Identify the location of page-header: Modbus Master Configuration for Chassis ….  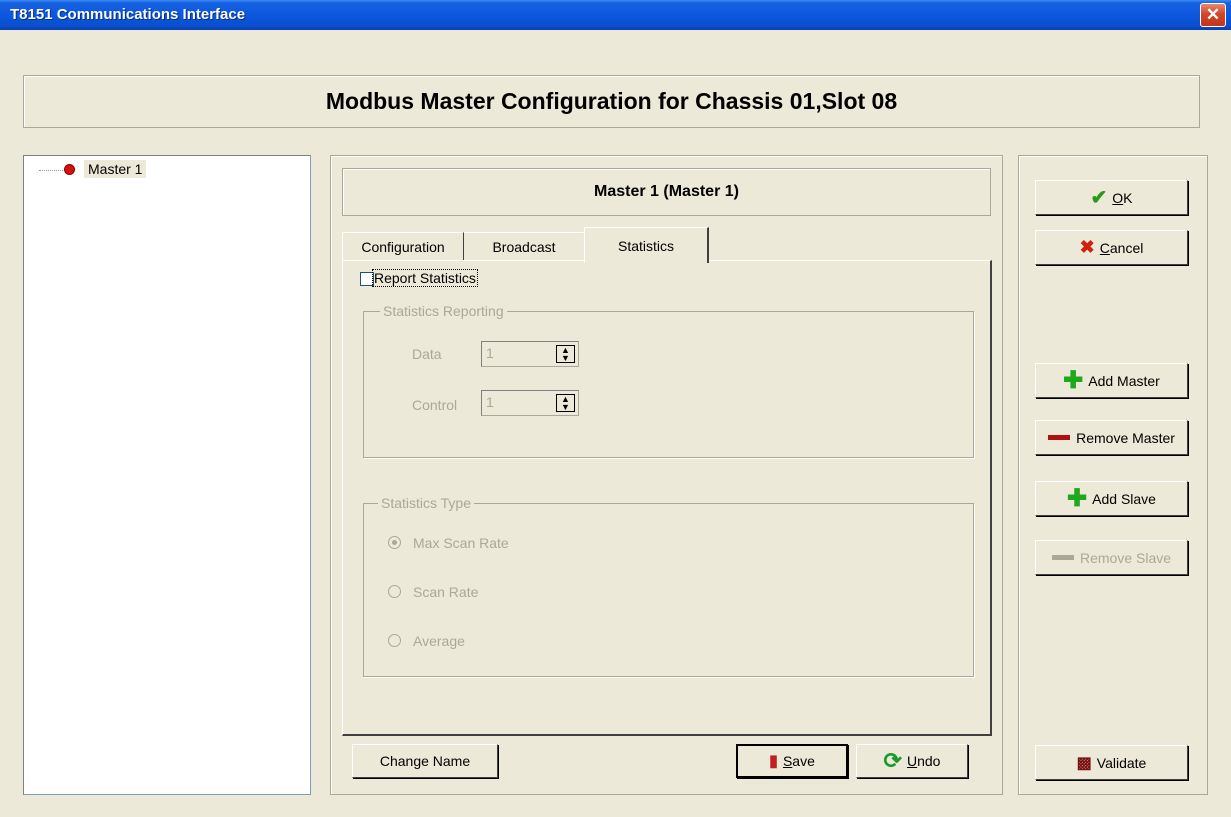
(611, 101).